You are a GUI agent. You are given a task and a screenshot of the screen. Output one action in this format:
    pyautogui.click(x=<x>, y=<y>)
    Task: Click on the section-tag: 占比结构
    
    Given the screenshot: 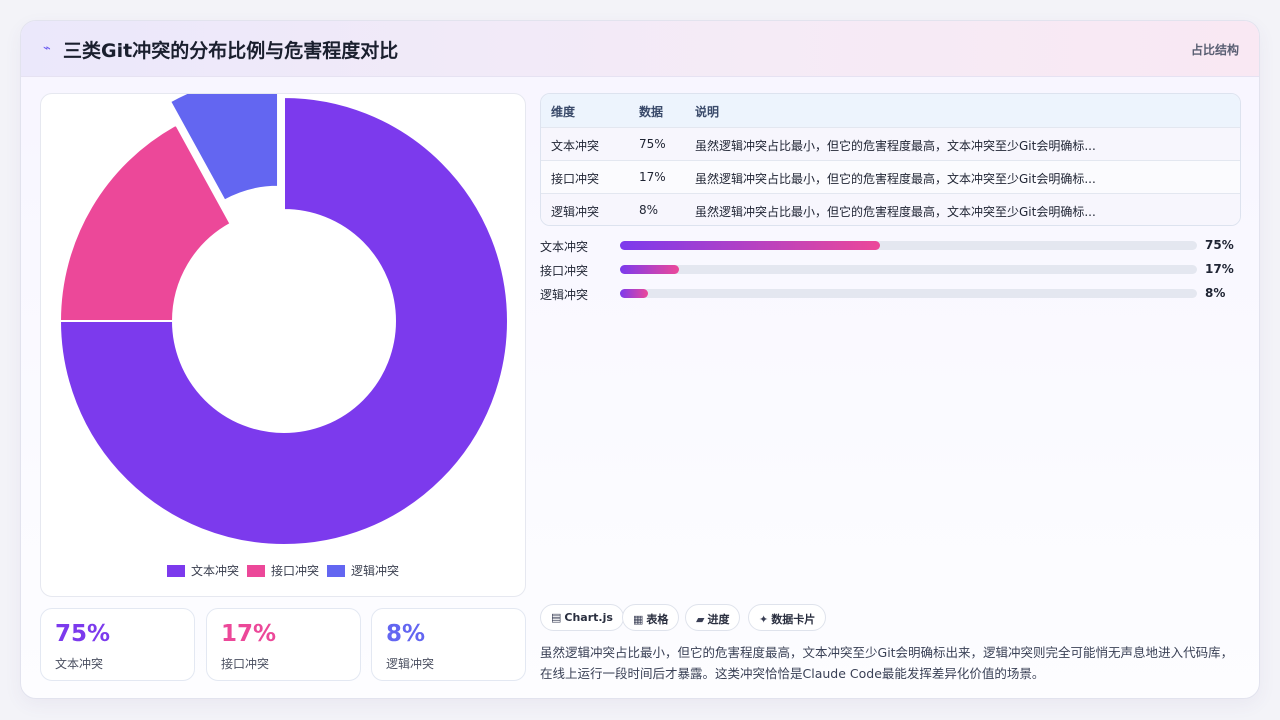 What is the action you would take?
    pyautogui.click(x=1214, y=50)
    